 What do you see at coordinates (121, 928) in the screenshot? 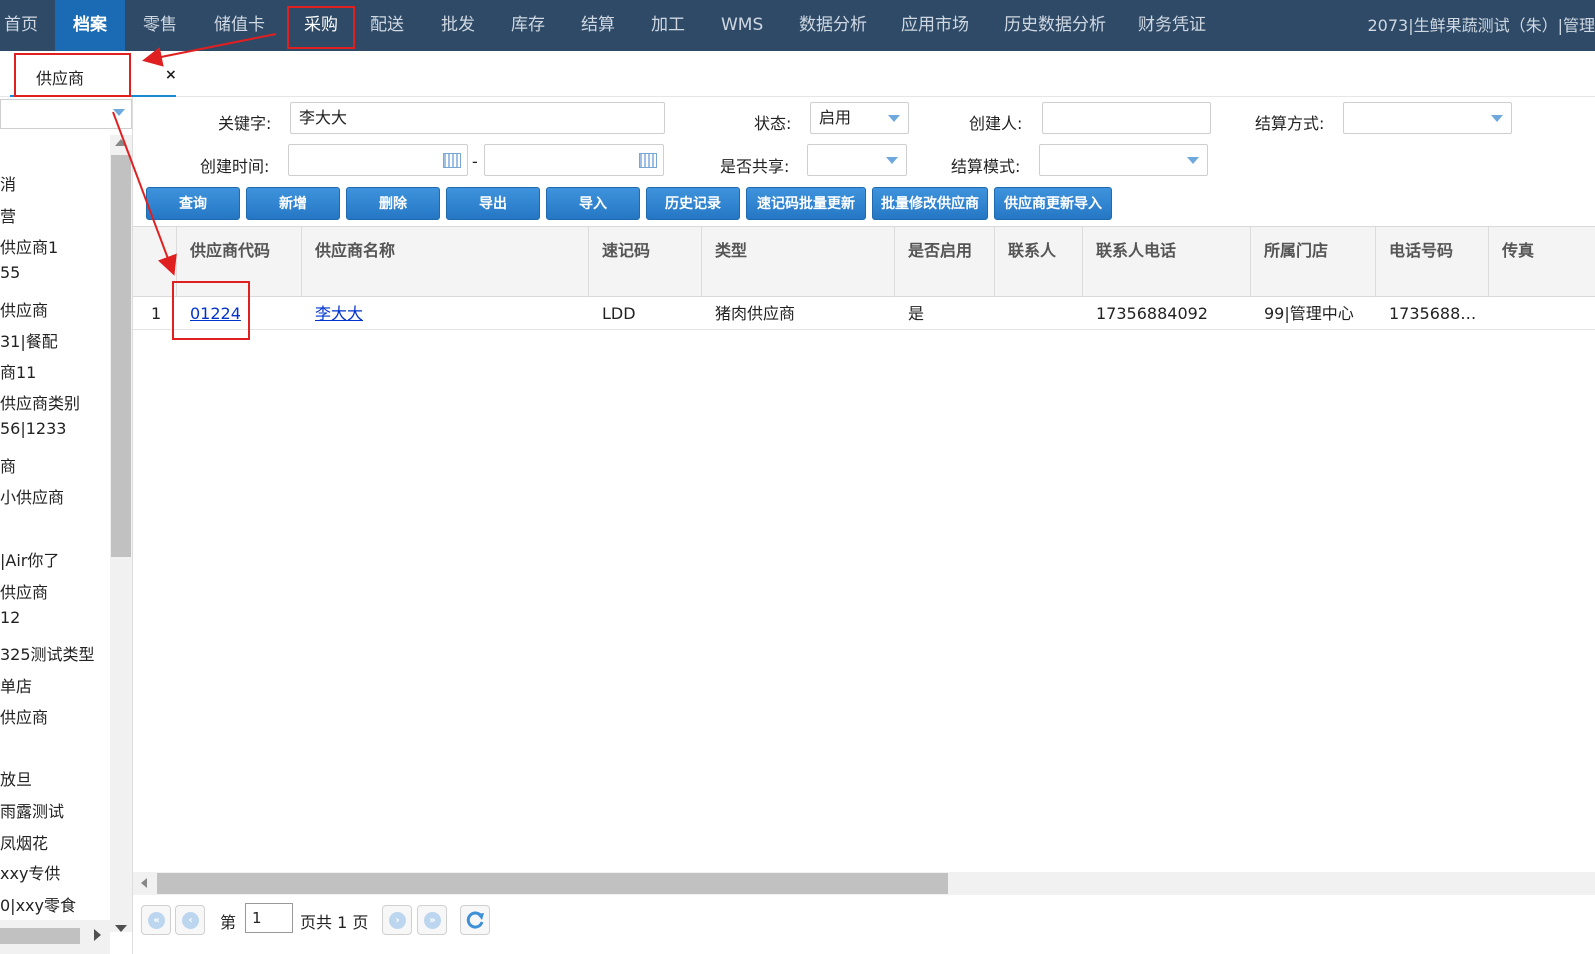
I see `scroll-down-icon` at bounding box center [121, 928].